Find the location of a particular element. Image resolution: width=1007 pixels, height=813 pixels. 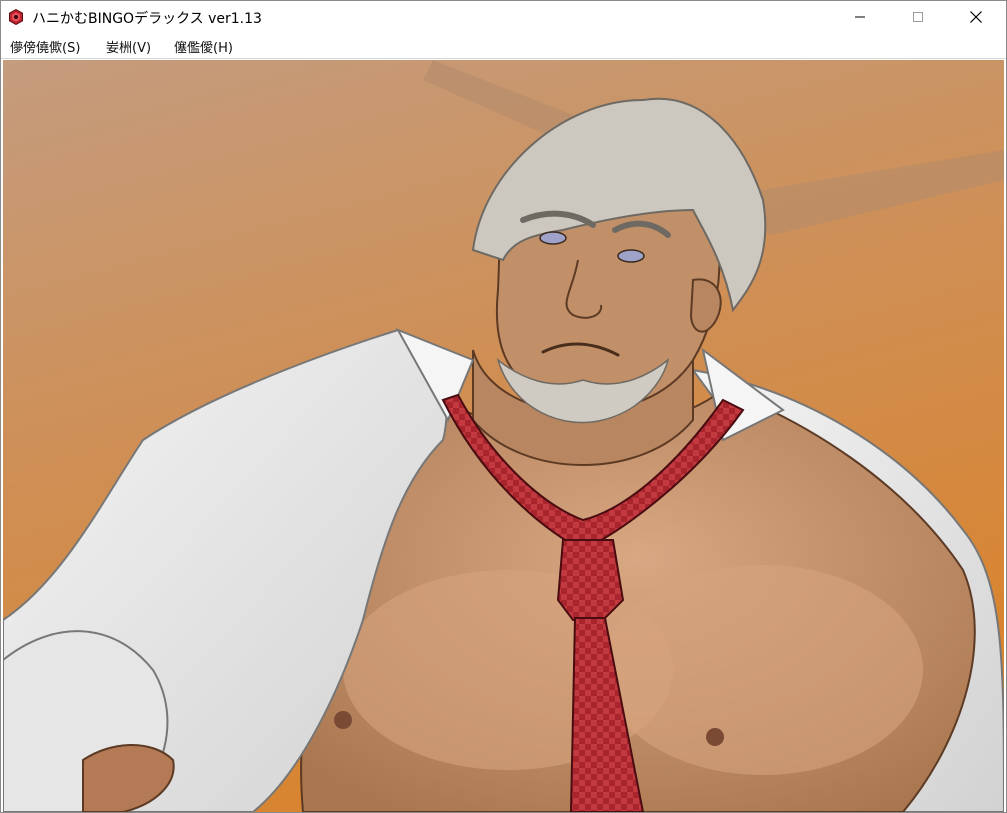

pec-right is located at coordinates (763, 670).